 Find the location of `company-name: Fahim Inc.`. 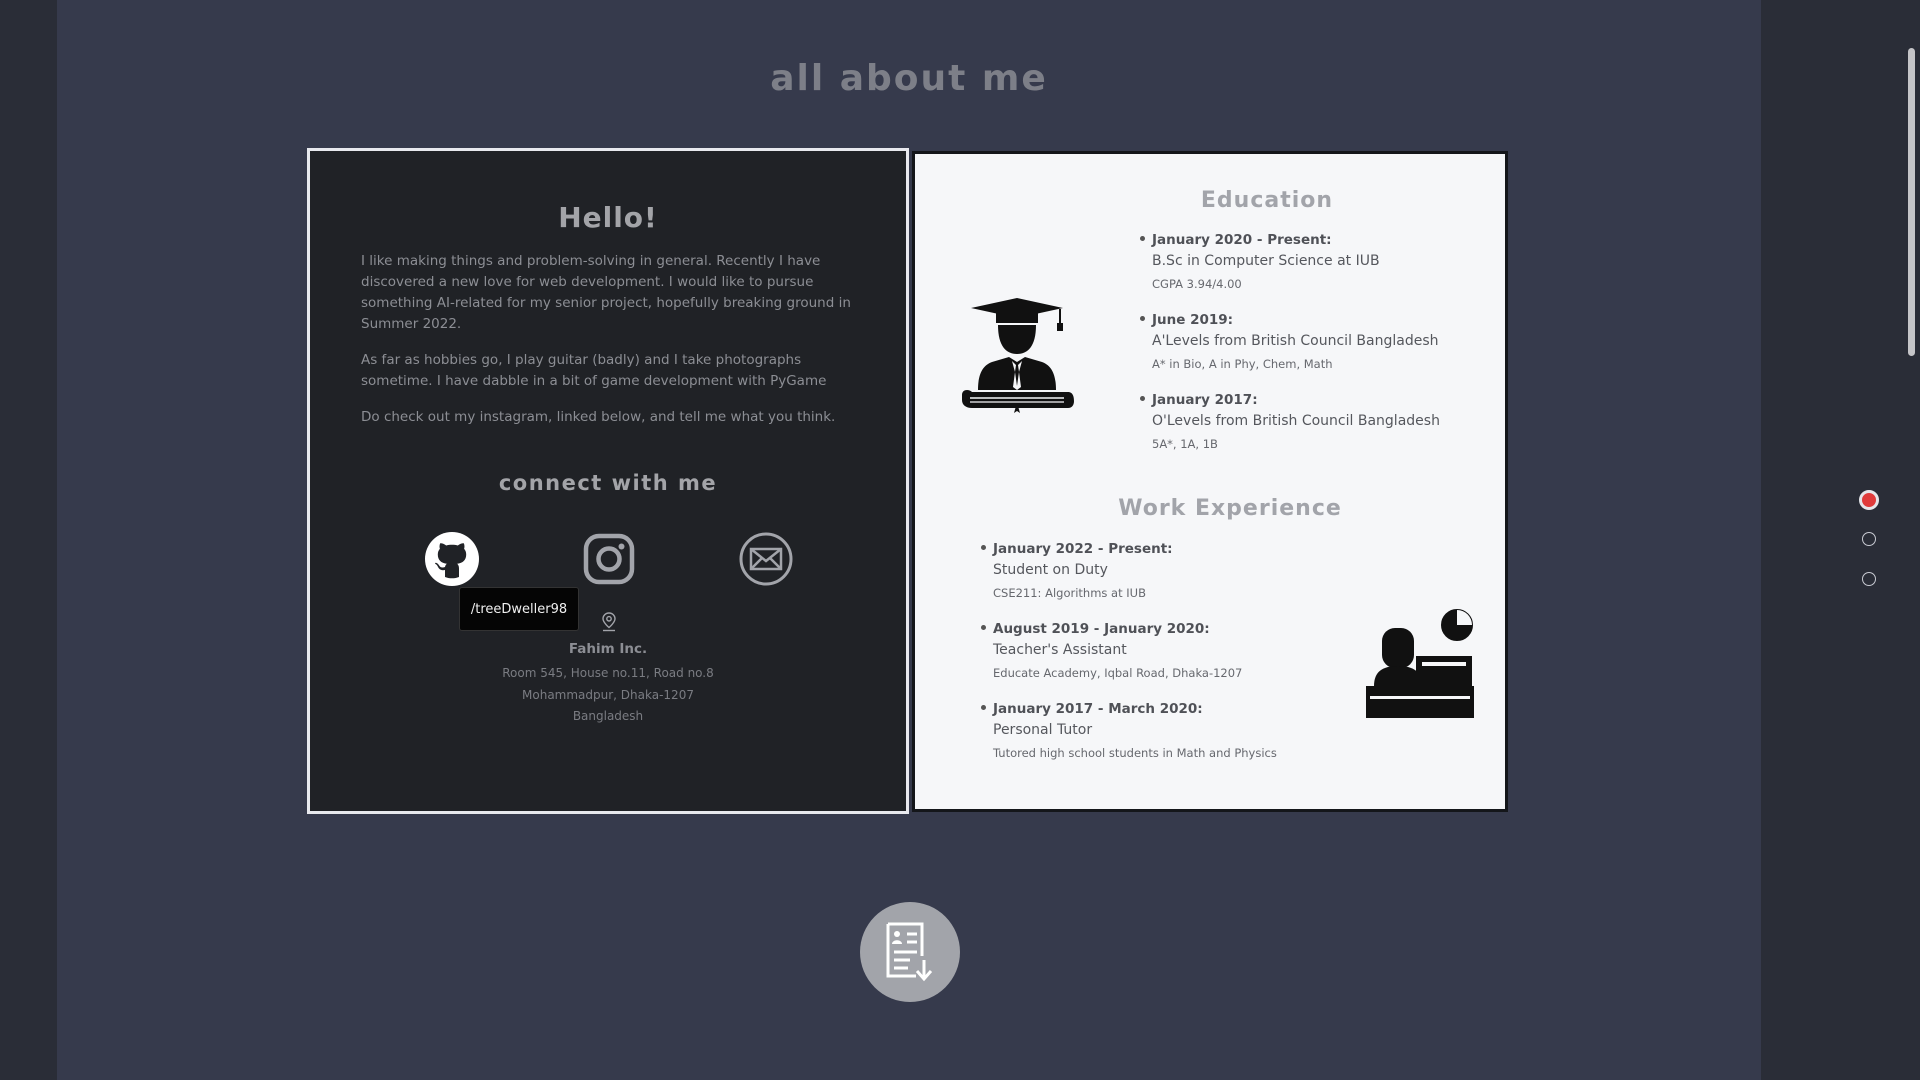

company-name: Fahim Inc. is located at coordinates (608, 649).